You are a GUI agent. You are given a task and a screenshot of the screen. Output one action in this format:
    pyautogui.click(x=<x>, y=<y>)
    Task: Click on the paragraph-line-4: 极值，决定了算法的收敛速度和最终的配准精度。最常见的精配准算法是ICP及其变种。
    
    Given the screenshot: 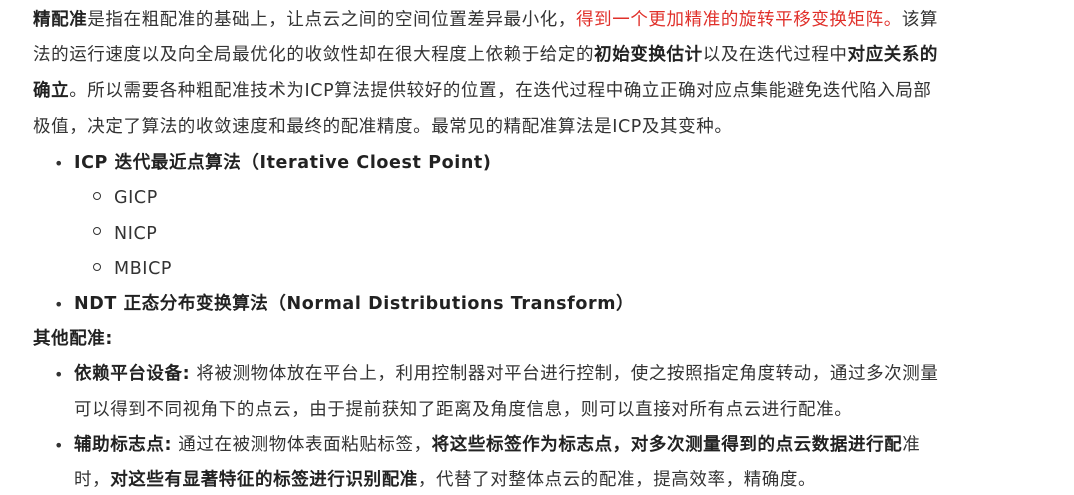 What is the action you would take?
    pyautogui.click(x=382, y=127)
    